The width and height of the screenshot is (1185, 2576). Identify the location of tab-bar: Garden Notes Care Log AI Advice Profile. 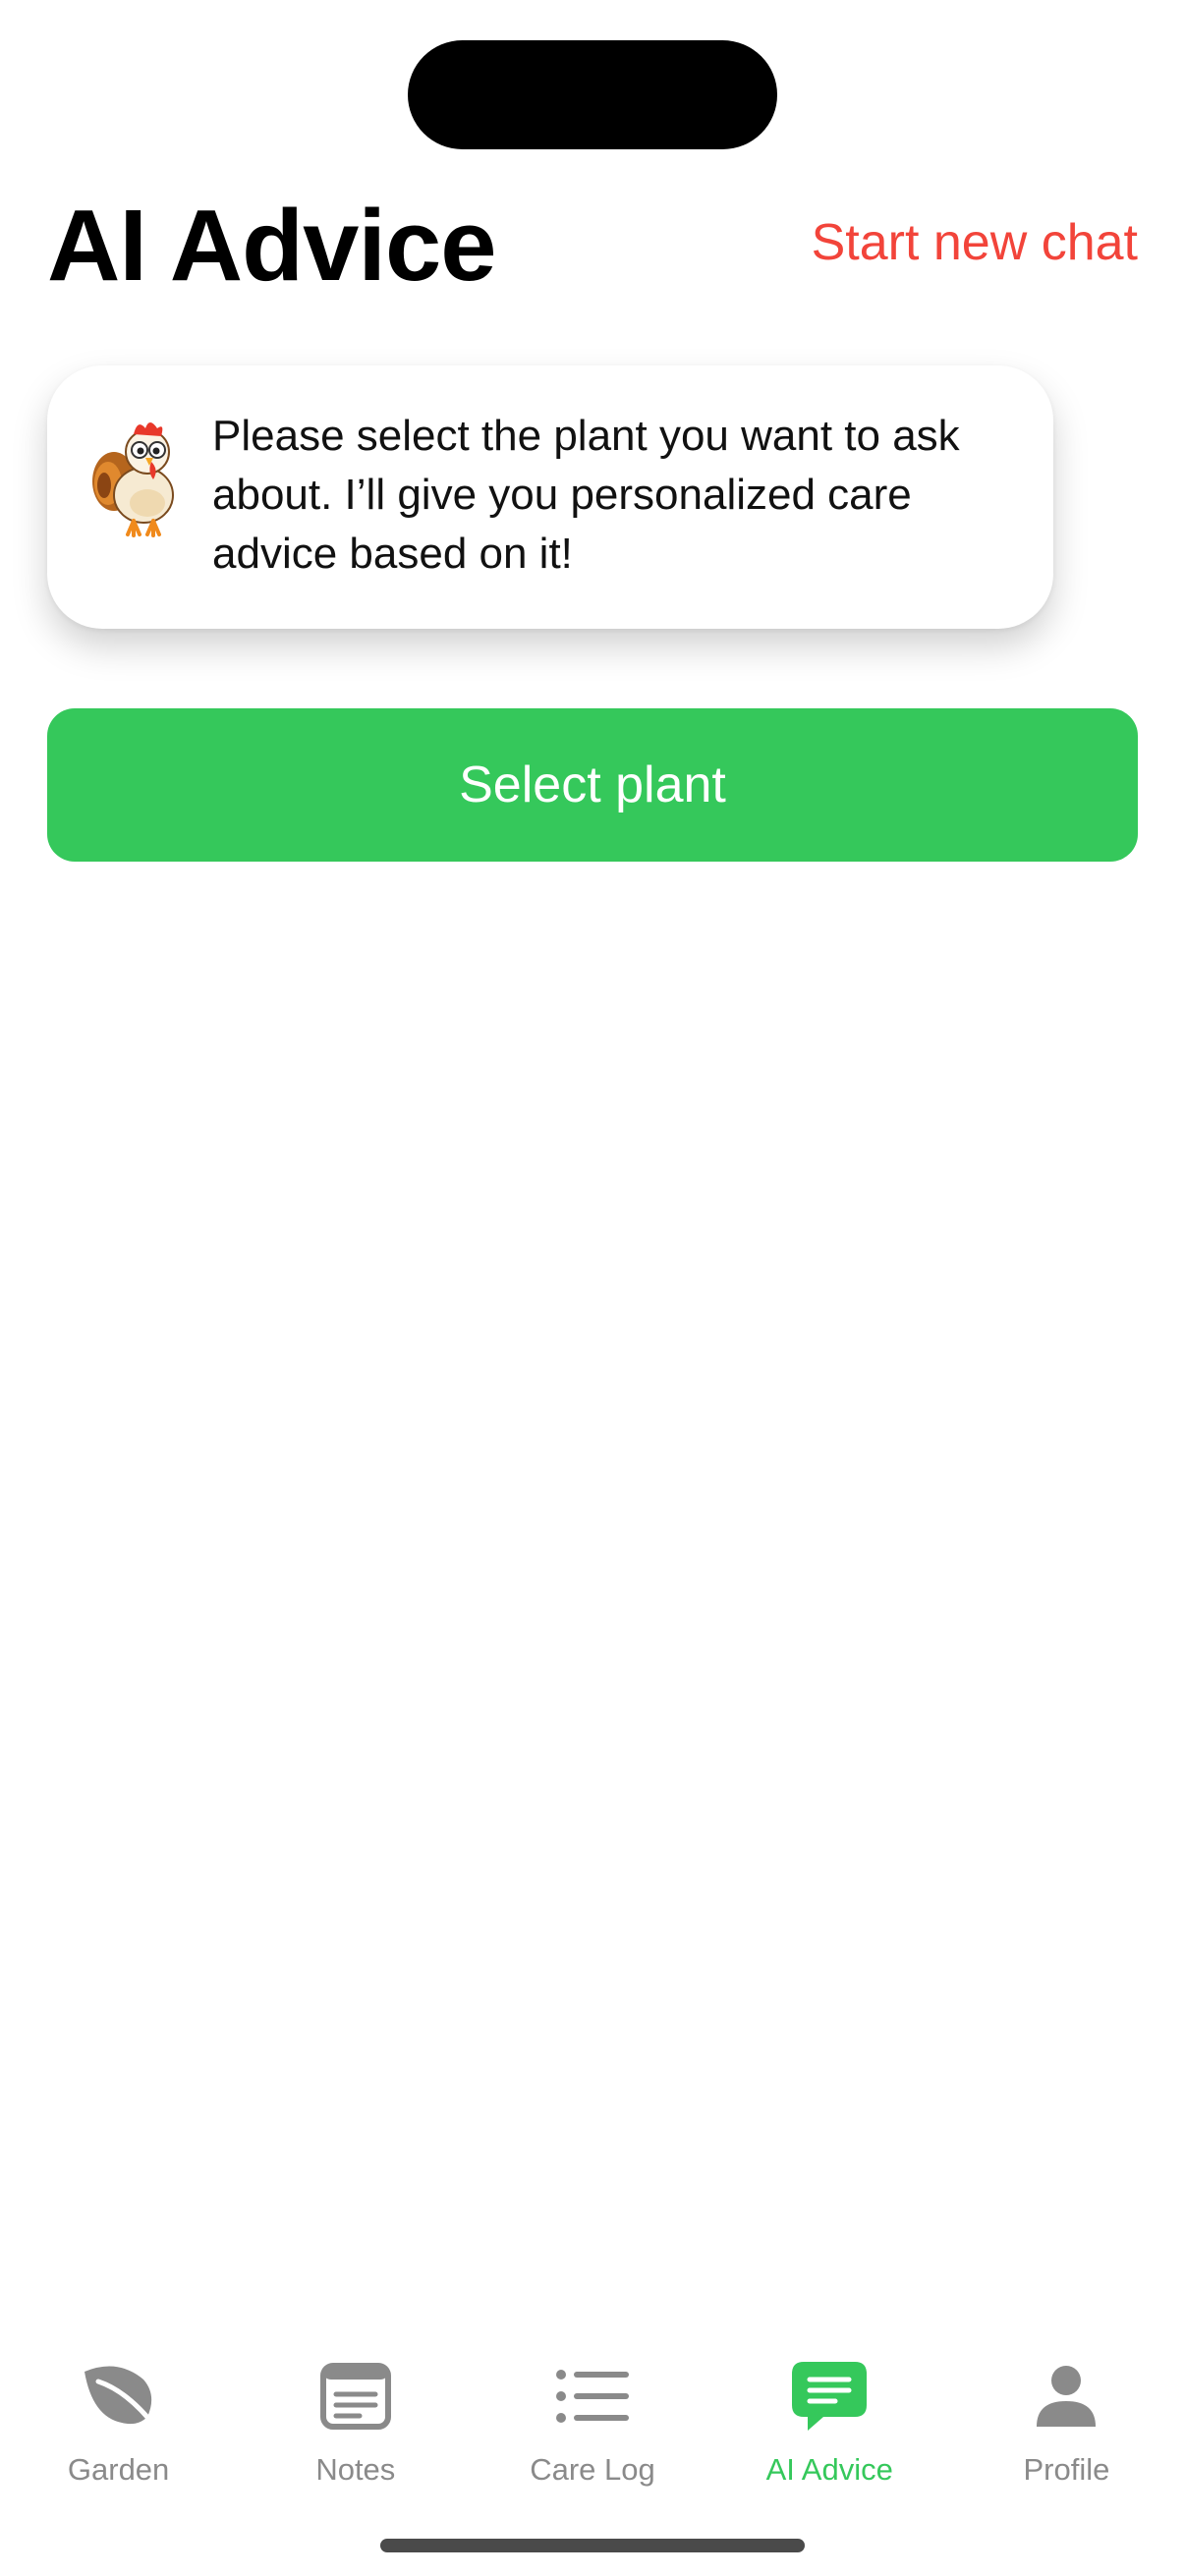
(592, 2411).